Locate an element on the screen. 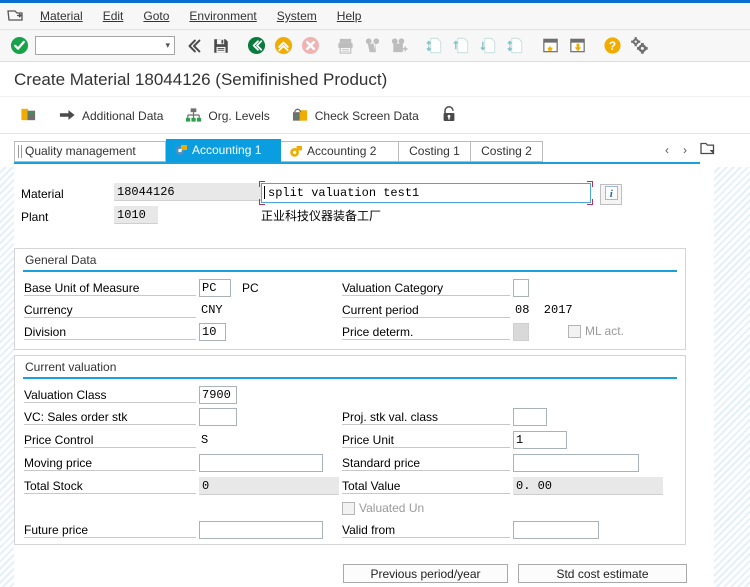  tab-list-icon is located at coordinates (707, 149).